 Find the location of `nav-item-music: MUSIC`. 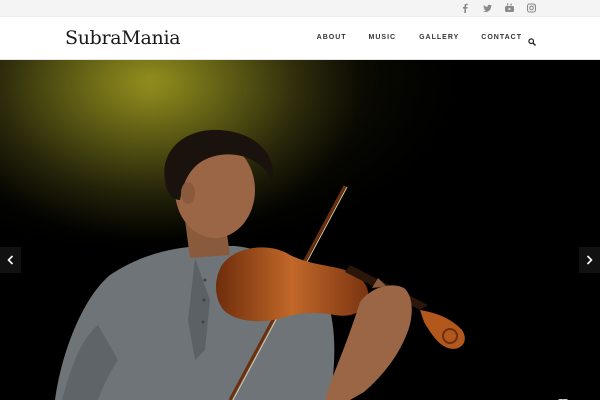

nav-item-music: MUSIC is located at coordinates (383, 37).